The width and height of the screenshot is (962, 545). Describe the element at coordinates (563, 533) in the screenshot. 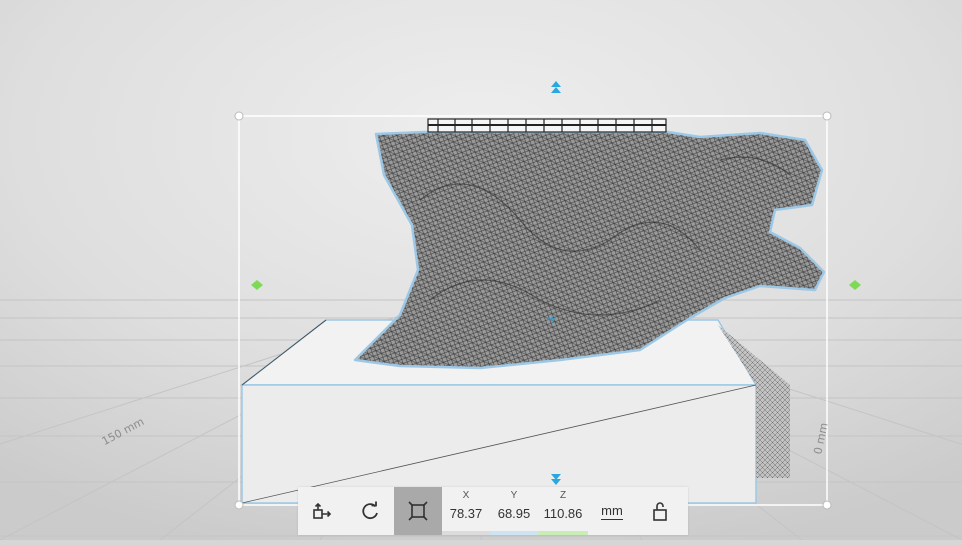

I see `z-accent-bar` at that location.